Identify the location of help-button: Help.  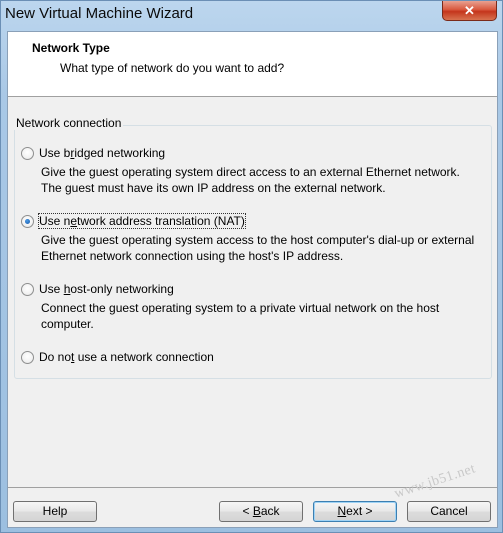
(55, 511).